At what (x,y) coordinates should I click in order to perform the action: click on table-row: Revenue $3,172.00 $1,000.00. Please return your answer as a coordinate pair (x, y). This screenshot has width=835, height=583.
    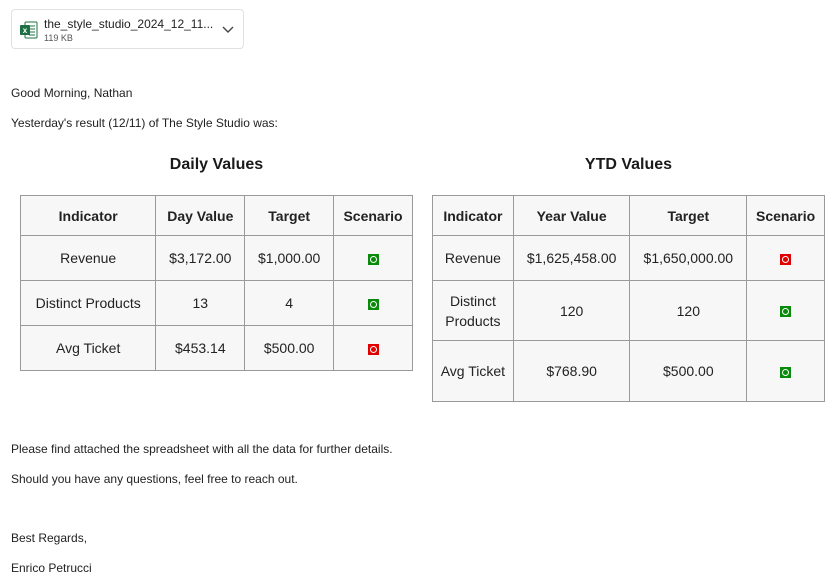
    Looking at the image, I should click on (216, 258).